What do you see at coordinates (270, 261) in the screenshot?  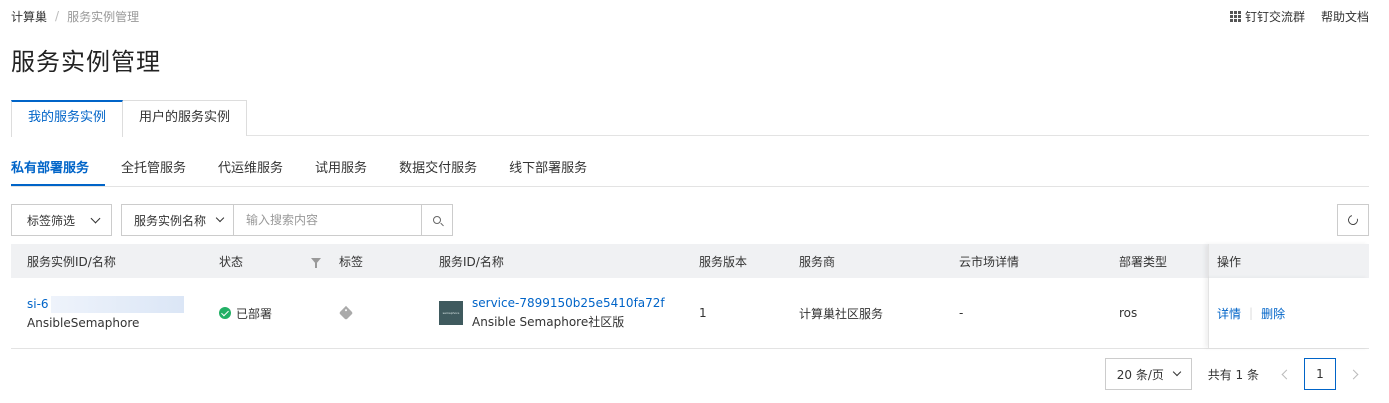 I see `col-status: 状态` at bounding box center [270, 261].